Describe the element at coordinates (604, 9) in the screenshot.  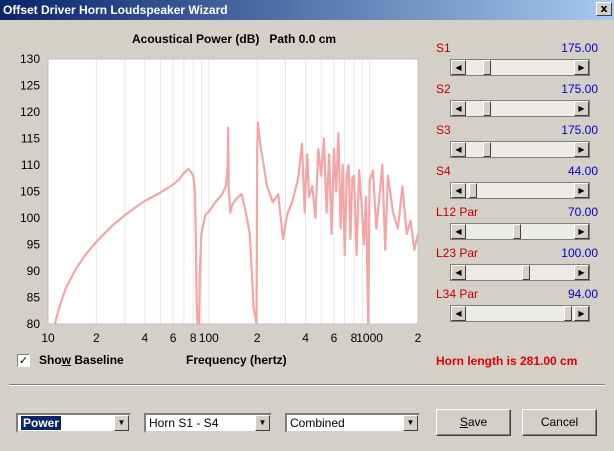
I see `close-button: x` at that location.